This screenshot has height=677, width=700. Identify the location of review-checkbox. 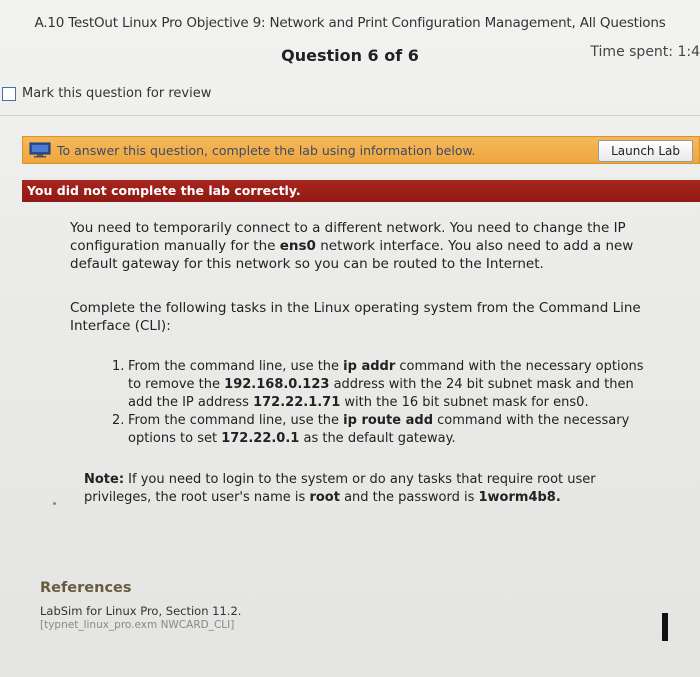
(9, 93).